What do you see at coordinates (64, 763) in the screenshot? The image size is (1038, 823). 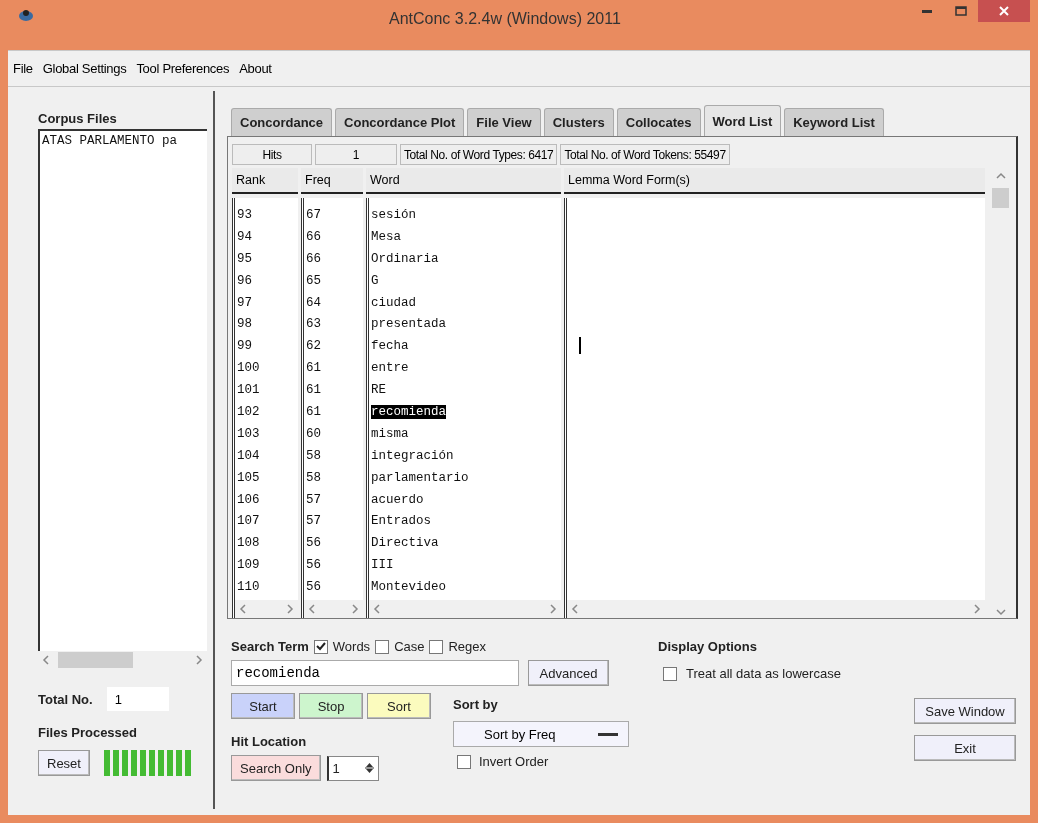 I see `reset-button: Reset` at bounding box center [64, 763].